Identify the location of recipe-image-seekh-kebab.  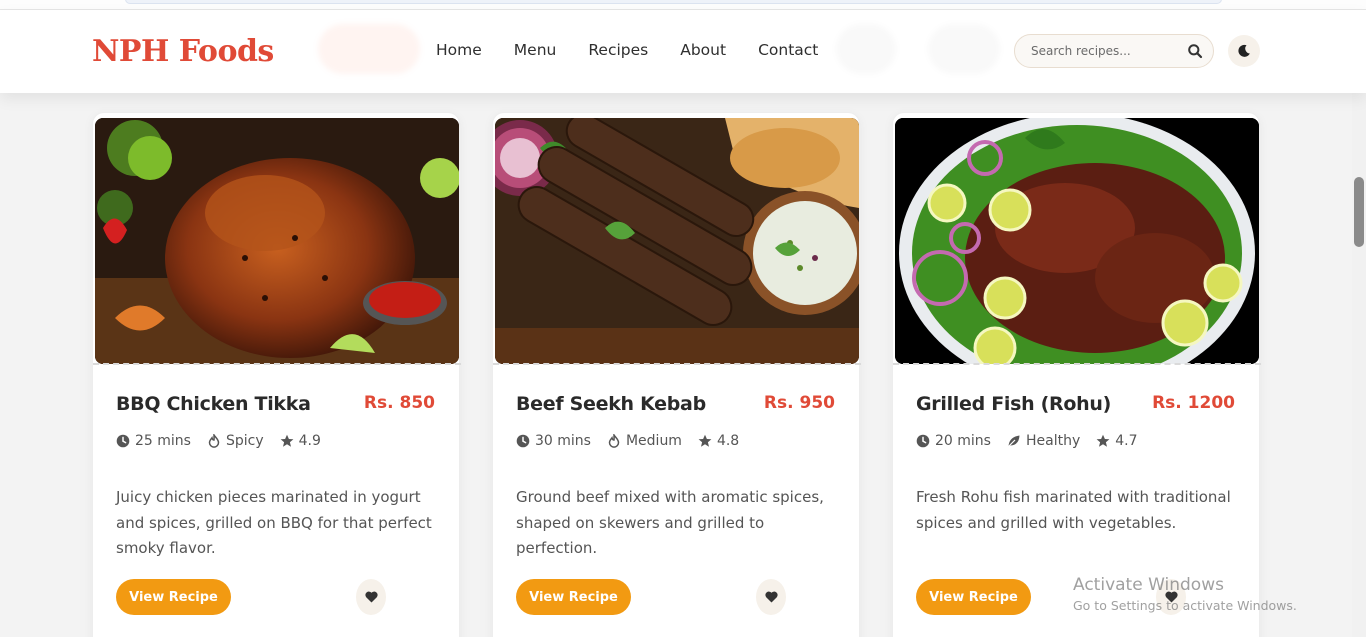
(677, 241).